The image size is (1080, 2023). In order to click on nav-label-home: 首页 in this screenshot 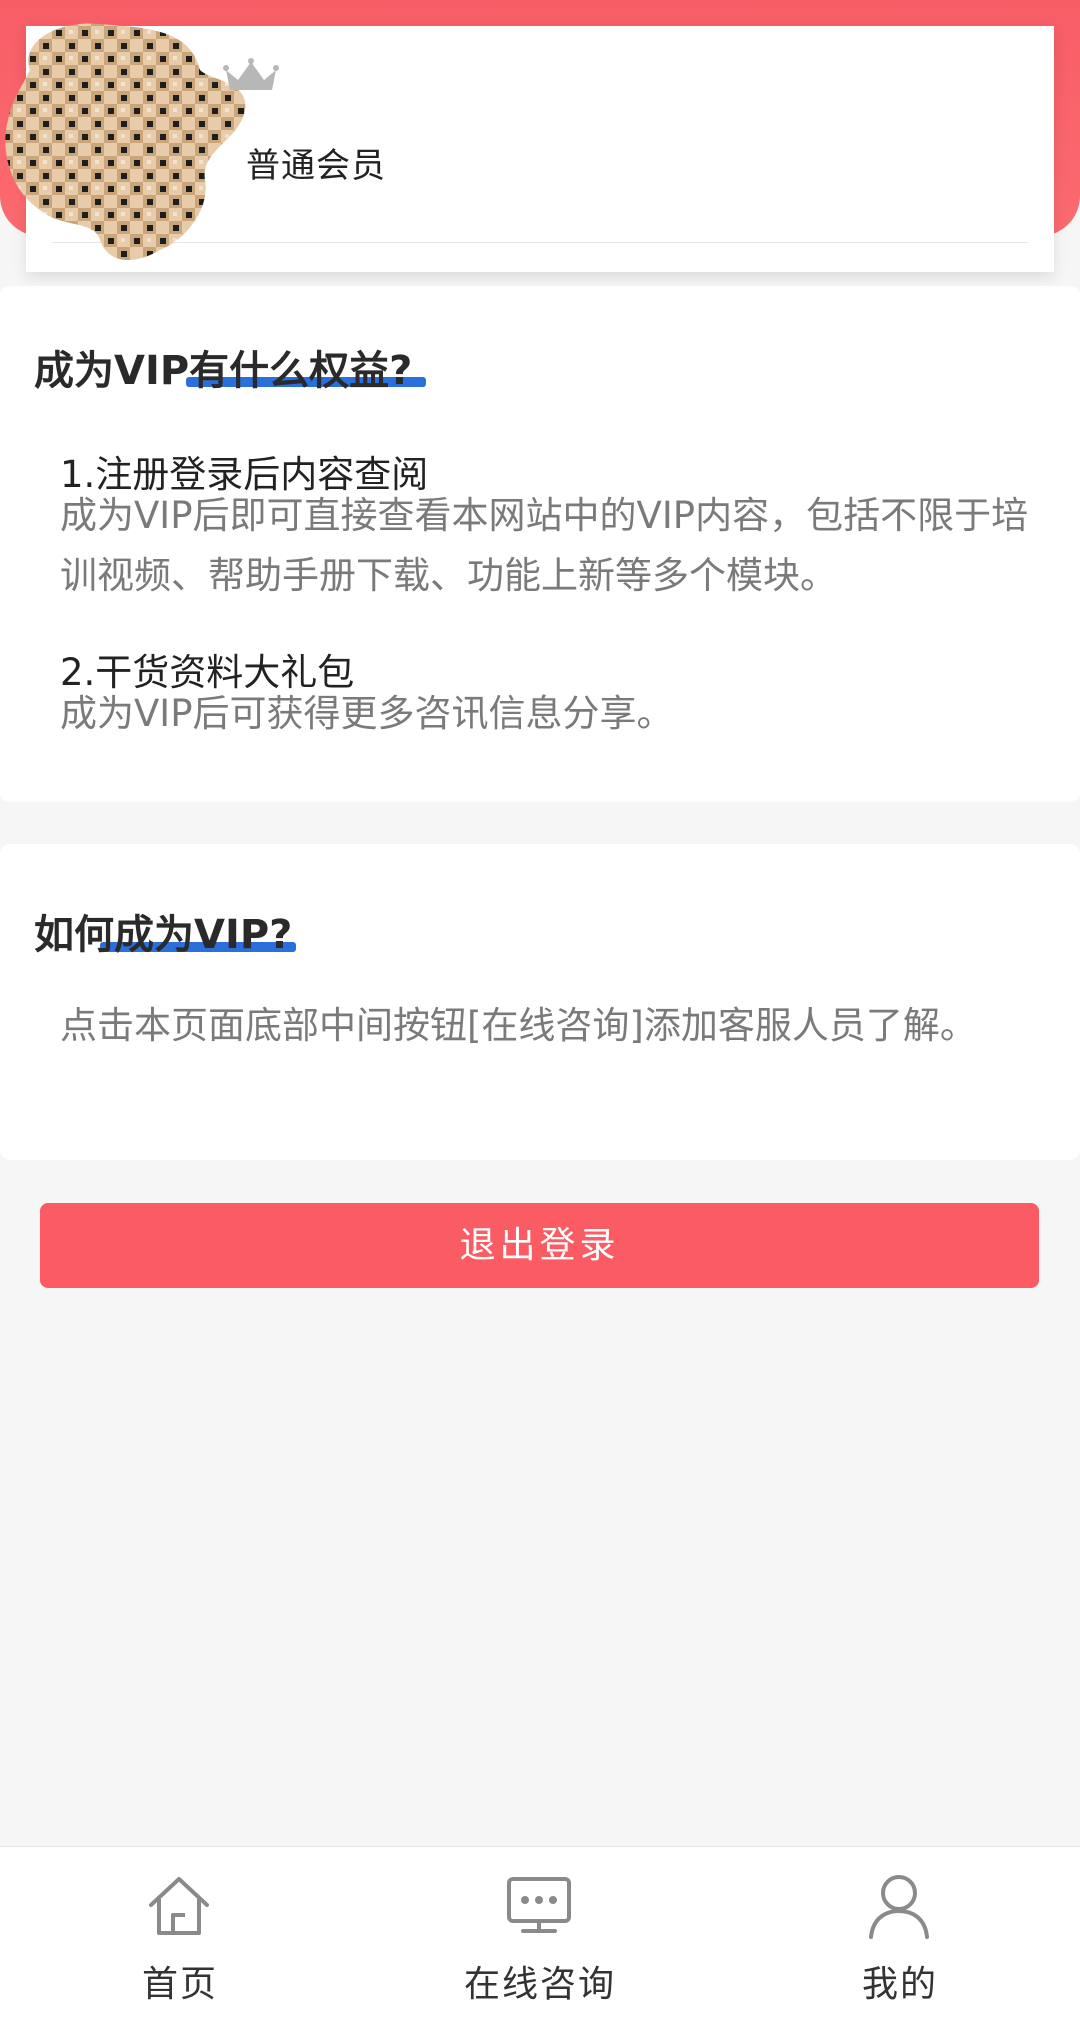, I will do `click(179, 1984)`.